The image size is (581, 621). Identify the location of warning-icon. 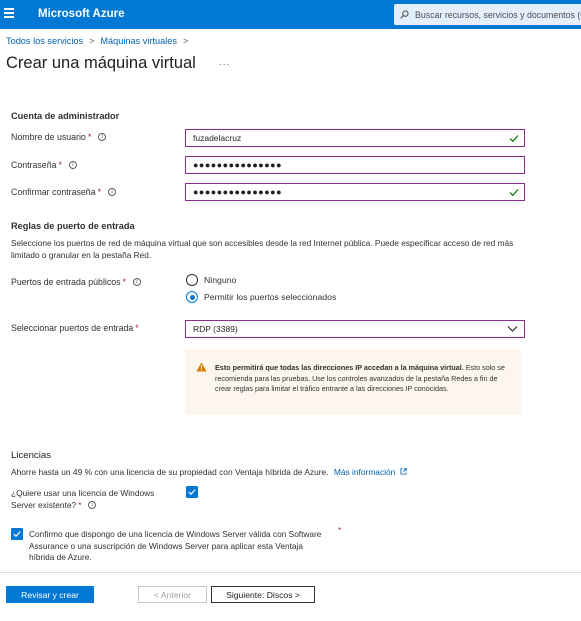
(201, 367).